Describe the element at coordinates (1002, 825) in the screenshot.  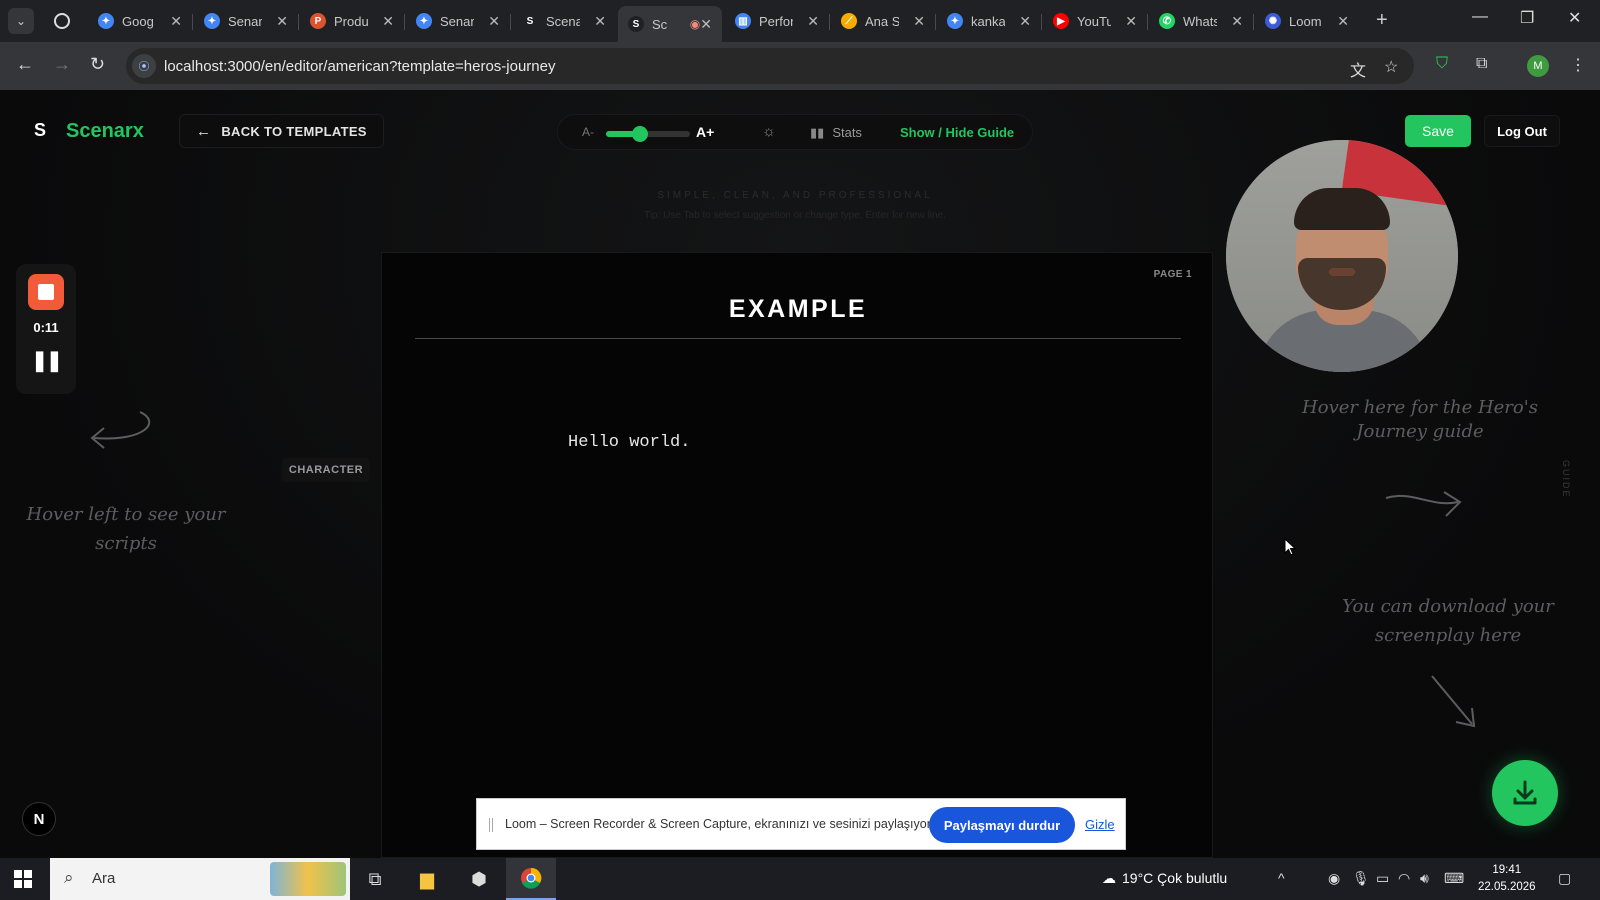
I see `stop-sharing-button: Paylaşmayı durdur` at that location.